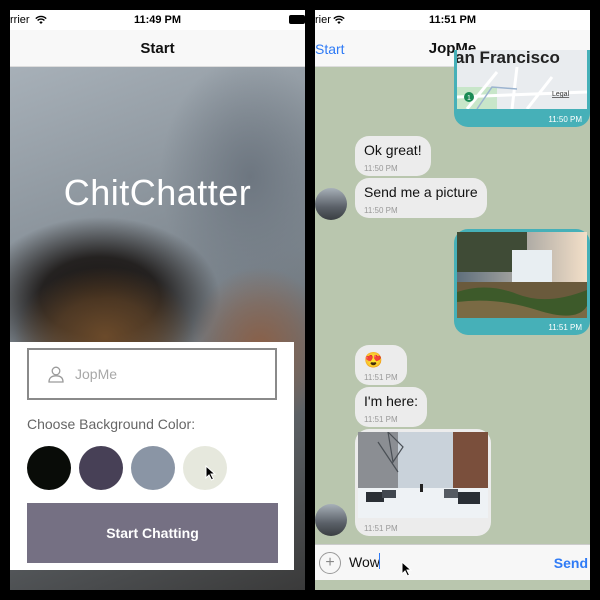 The image size is (600, 600). I want to click on status-bar: rrier 11:49 PM, so click(157, 20).